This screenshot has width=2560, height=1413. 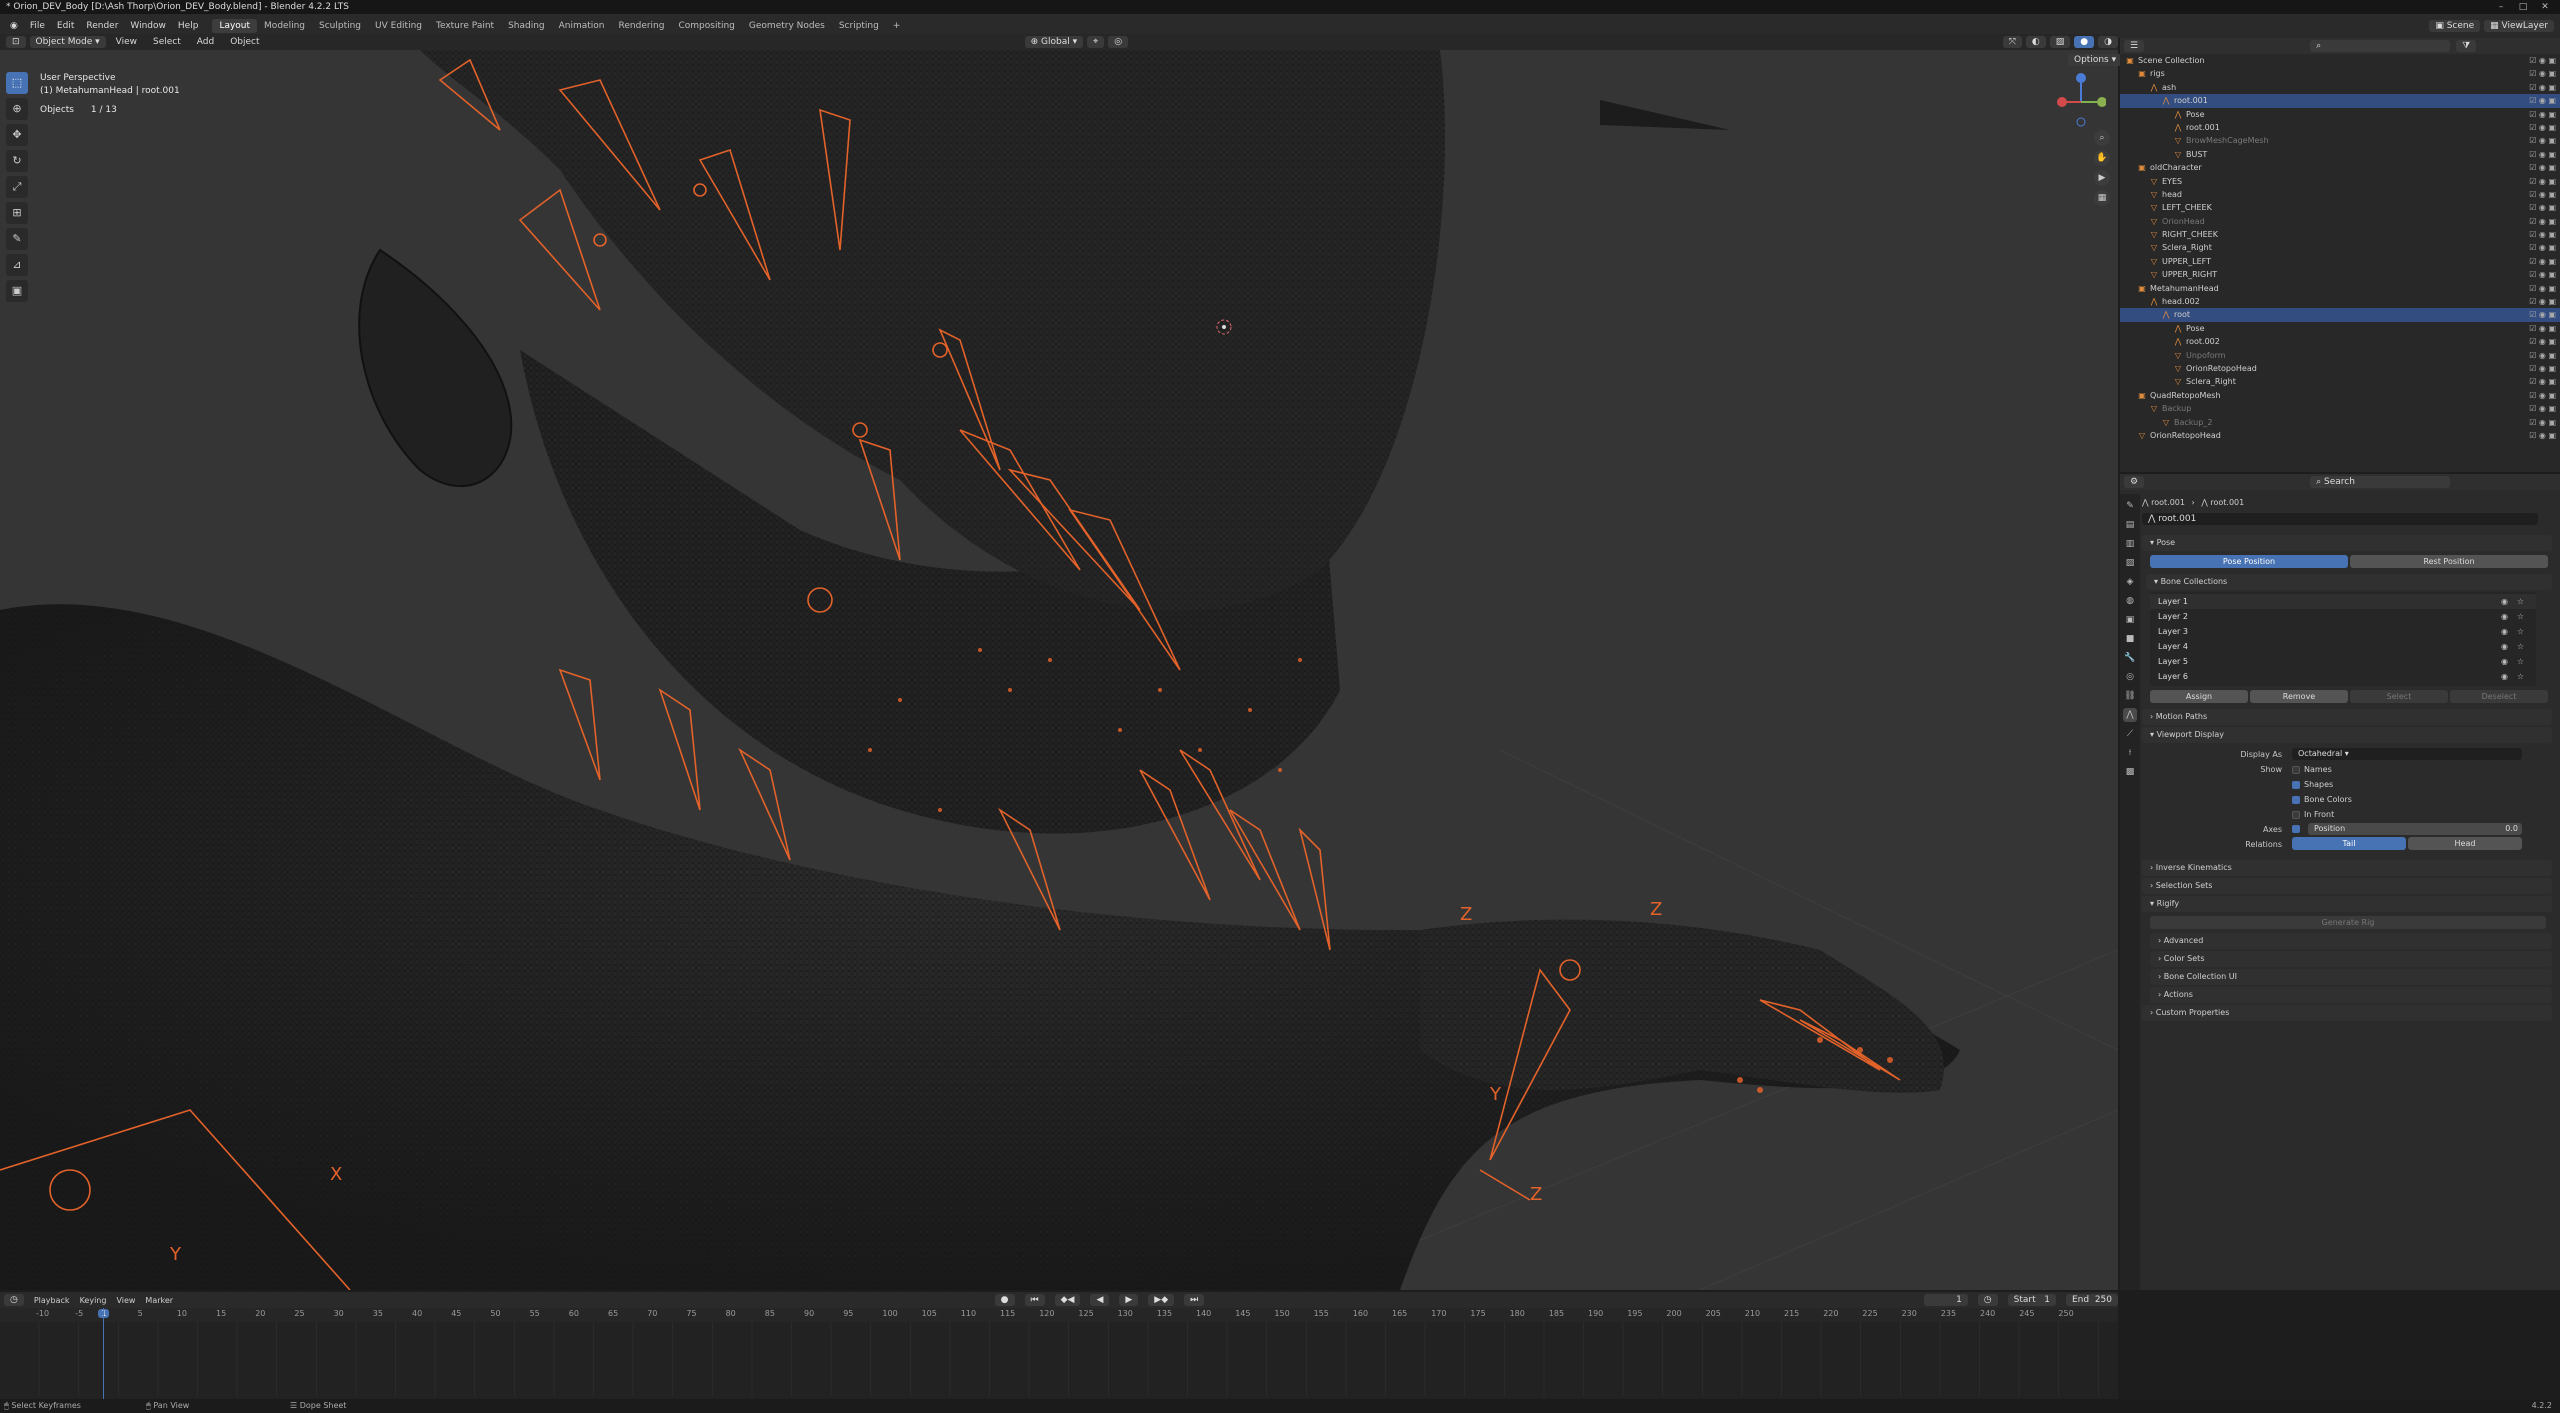 I want to click on gizmo-neg-z-icon, so click(x=2081, y=122).